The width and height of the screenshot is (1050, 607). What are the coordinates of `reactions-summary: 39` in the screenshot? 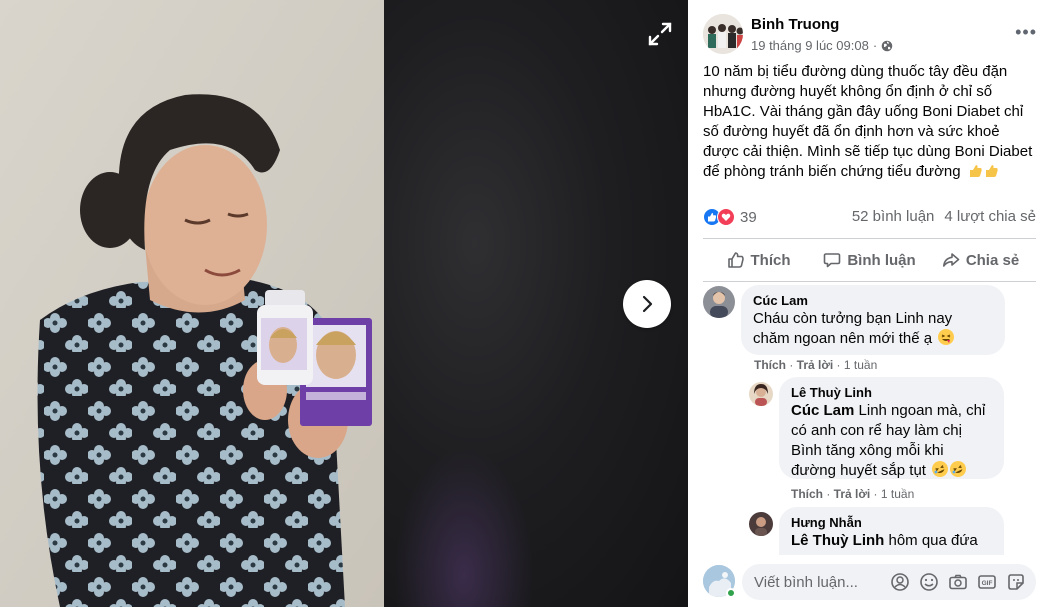 It's located at (730, 217).